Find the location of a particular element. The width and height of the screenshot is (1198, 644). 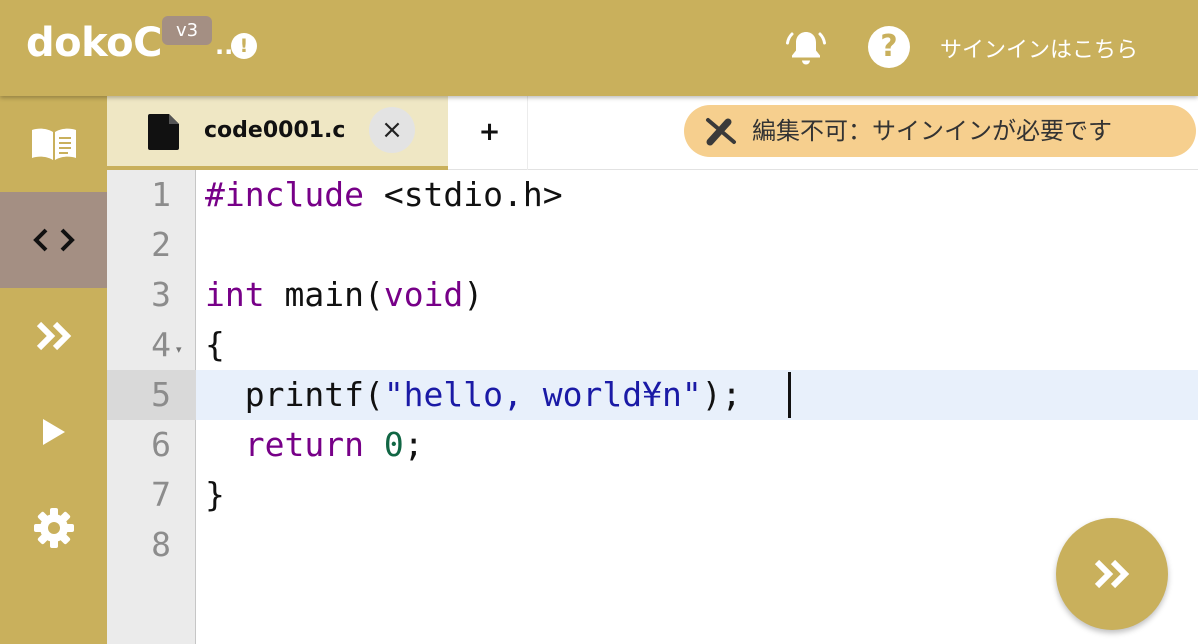

run-fab-button is located at coordinates (1112, 574).